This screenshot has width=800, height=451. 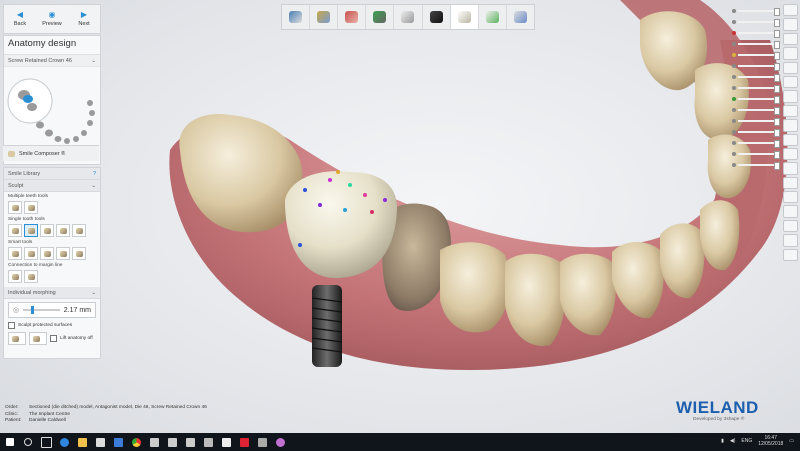 I want to click on view-front-button, so click(x=790, y=10).